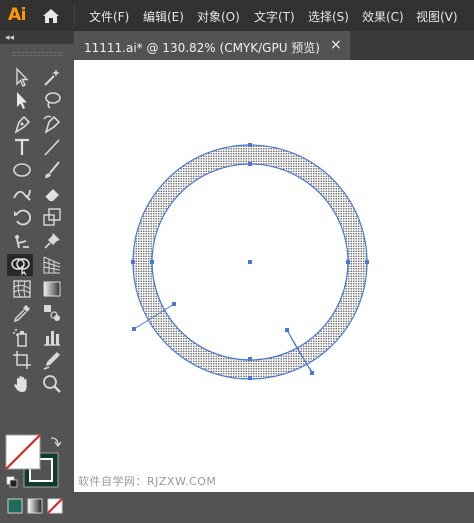 The height and width of the screenshot is (523, 474). What do you see at coordinates (52, 289) in the screenshot?
I see `gradient-tool-icon` at bounding box center [52, 289].